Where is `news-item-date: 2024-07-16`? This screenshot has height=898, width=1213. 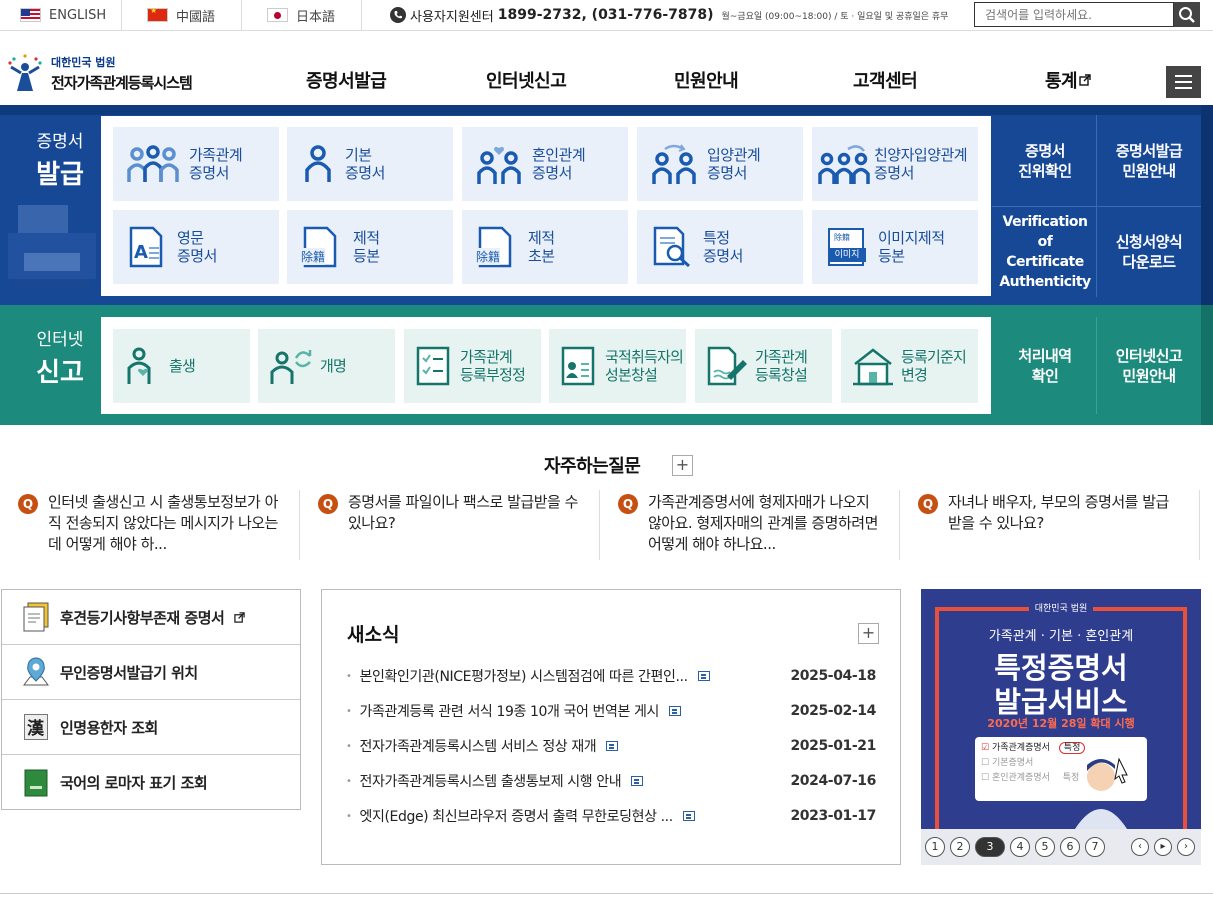
news-item-date: 2024-07-16 is located at coordinates (833, 781).